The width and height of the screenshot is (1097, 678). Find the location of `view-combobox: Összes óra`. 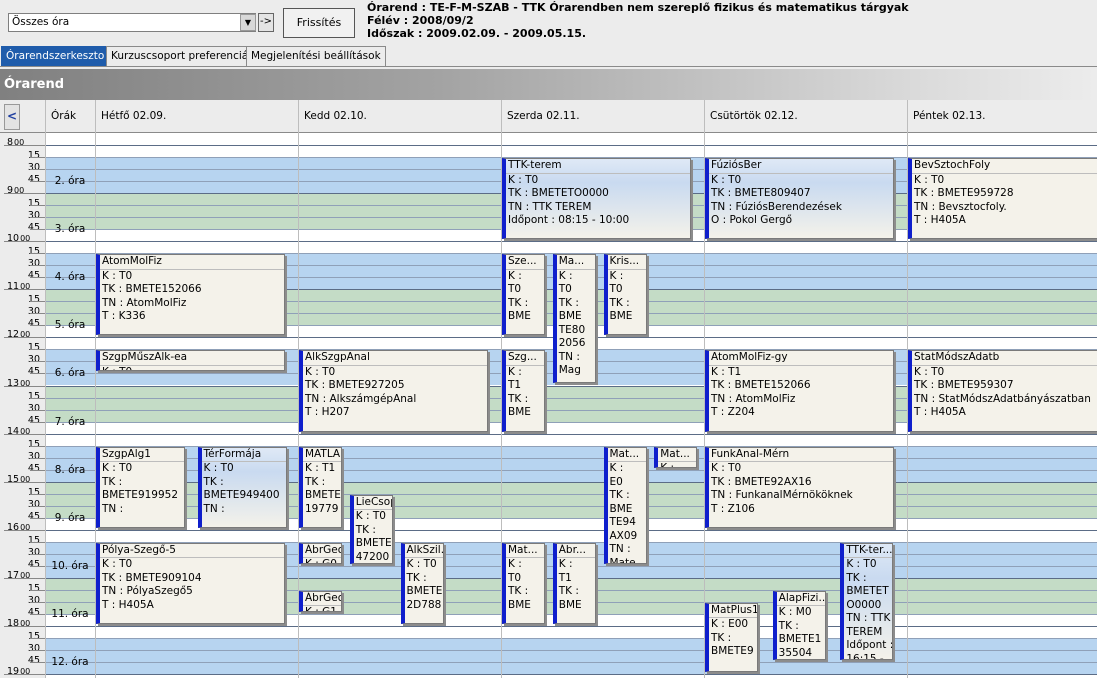

view-combobox: Összes óra is located at coordinates (132, 22).